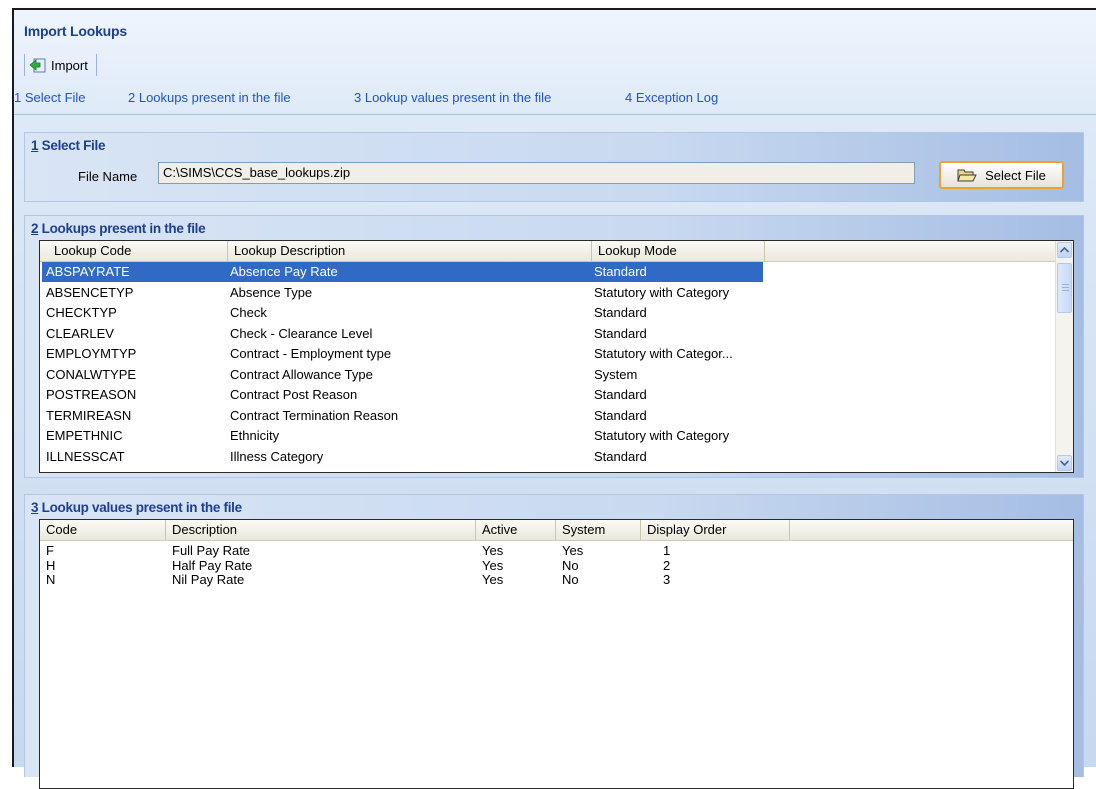 This screenshot has width=1096, height=789. What do you see at coordinates (715, 530) in the screenshot?
I see `column-header-display-order: Display Order` at bounding box center [715, 530].